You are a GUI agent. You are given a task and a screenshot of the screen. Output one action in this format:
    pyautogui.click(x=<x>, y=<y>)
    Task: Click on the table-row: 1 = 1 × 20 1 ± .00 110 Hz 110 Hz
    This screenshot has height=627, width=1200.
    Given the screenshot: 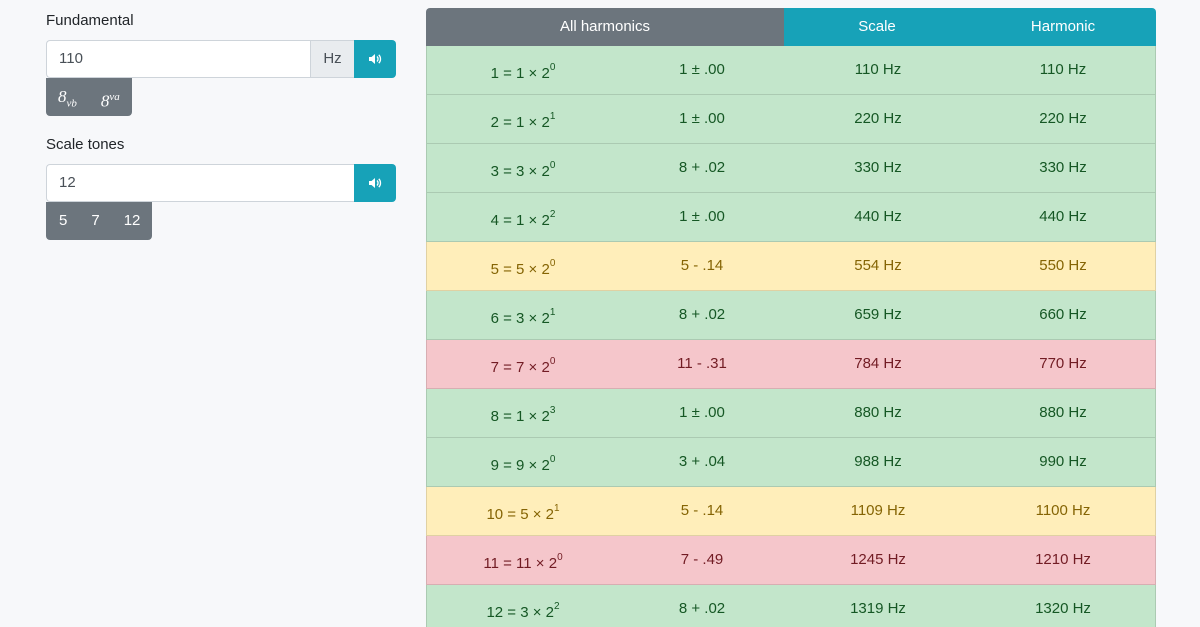 What is the action you would take?
    pyautogui.click(x=791, y=70)
    